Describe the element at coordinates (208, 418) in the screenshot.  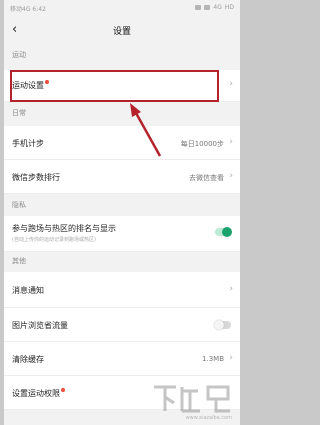
I see `watermark-url: www.xiazaiba.com` at that location.